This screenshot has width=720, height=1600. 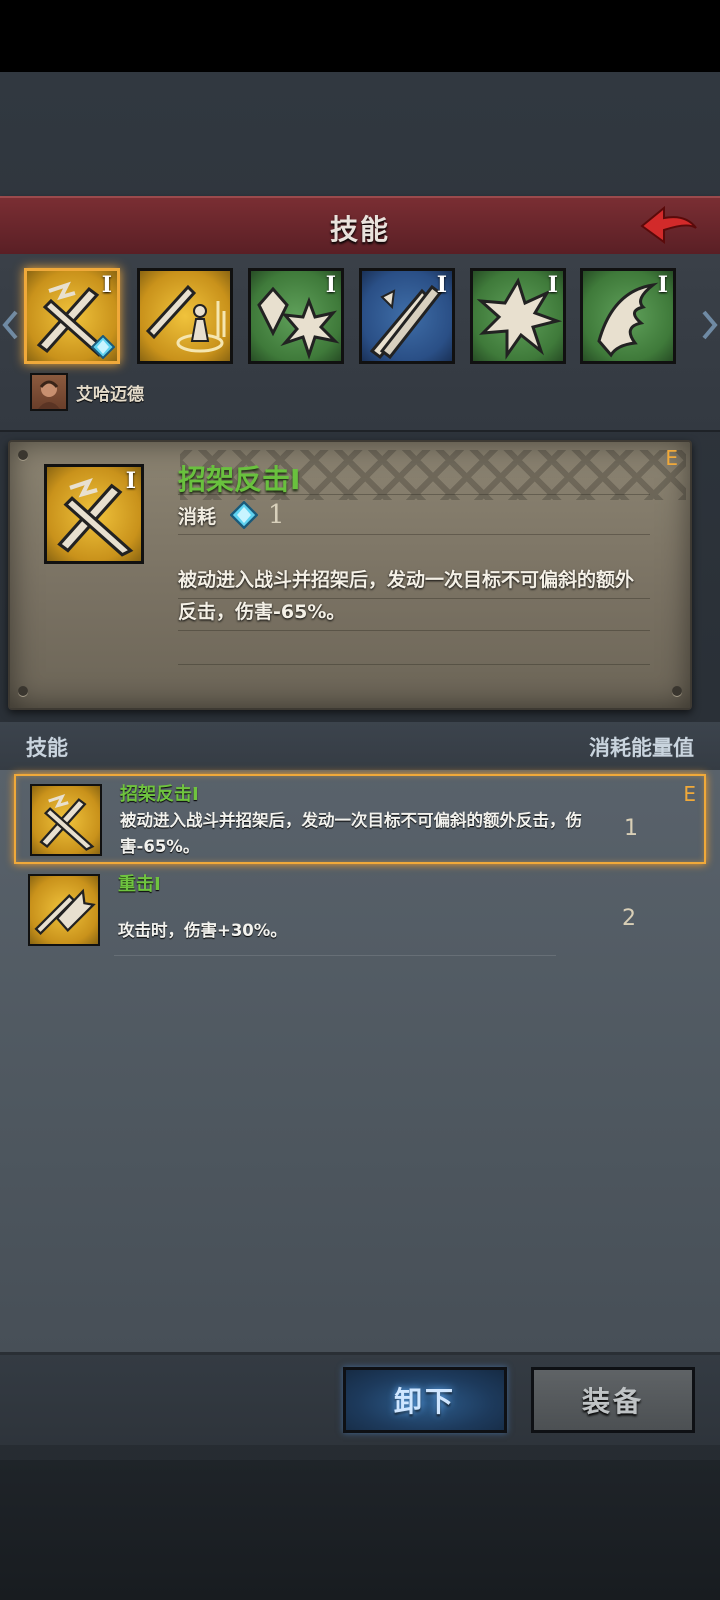 What do you see at coordinates (202, 930) in the screenshot?
I see `row-skill-description: 攻击时，伤害+30%。` at bounding box center [202, 930].